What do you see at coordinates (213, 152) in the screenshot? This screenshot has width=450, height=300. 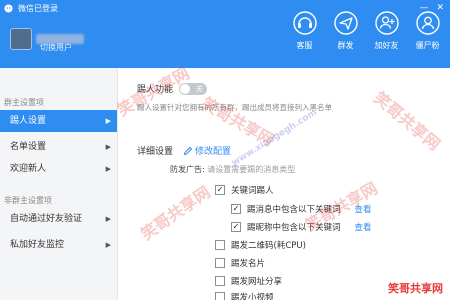 I see `edit-config-label: 修改配置` at bounding box center [213, 152].